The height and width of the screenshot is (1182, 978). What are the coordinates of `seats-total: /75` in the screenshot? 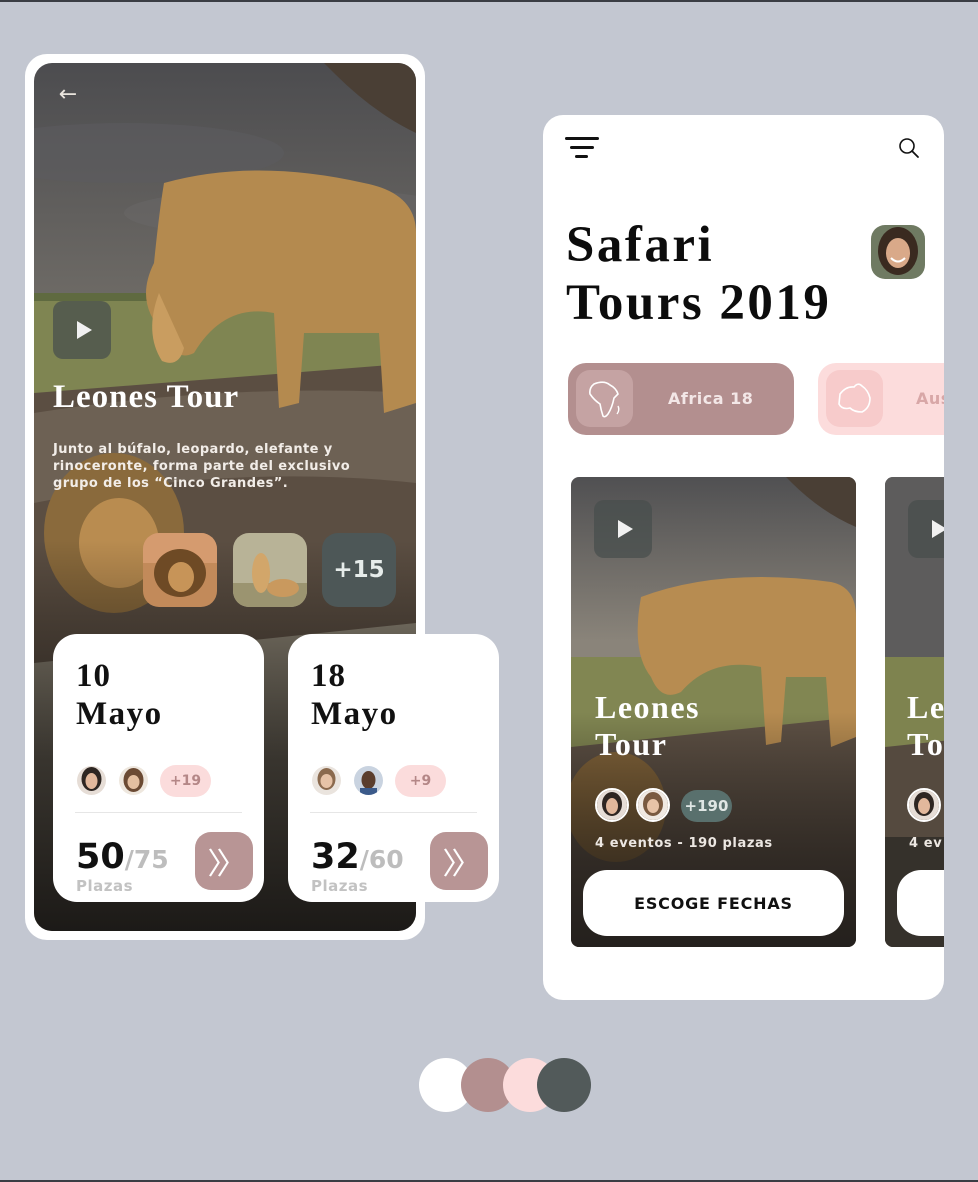 It's located at (146, 859).